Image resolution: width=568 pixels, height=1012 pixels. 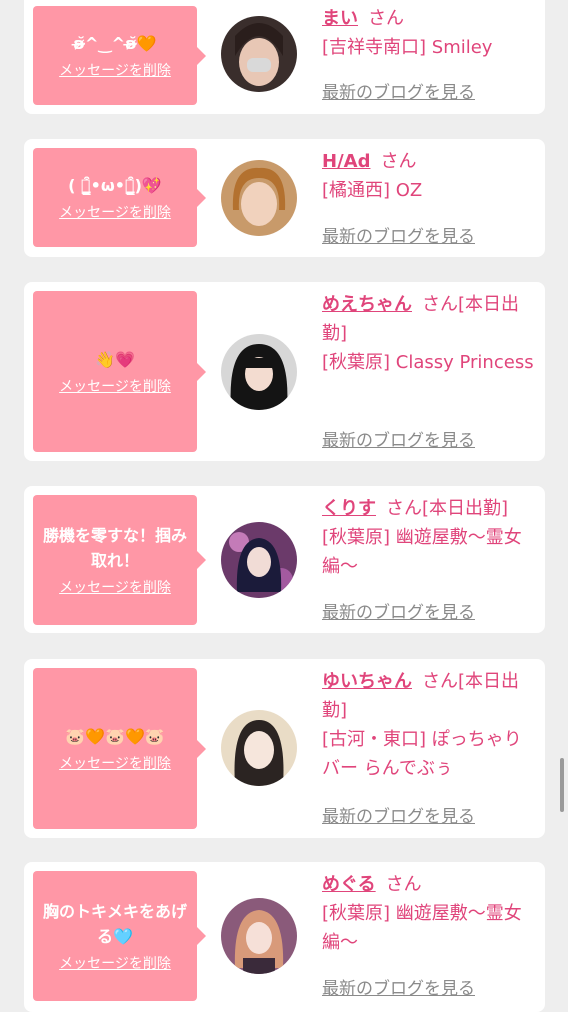 I want to click on shop-name: [古河・東口] ぽっちゃりバー らんでぶぅ, so click(x=422, y=754).